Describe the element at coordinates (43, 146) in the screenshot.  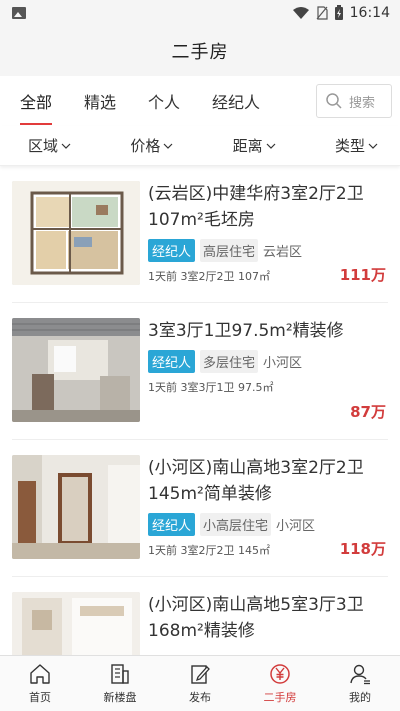
I see `filter-region-label: 区域` at that location.